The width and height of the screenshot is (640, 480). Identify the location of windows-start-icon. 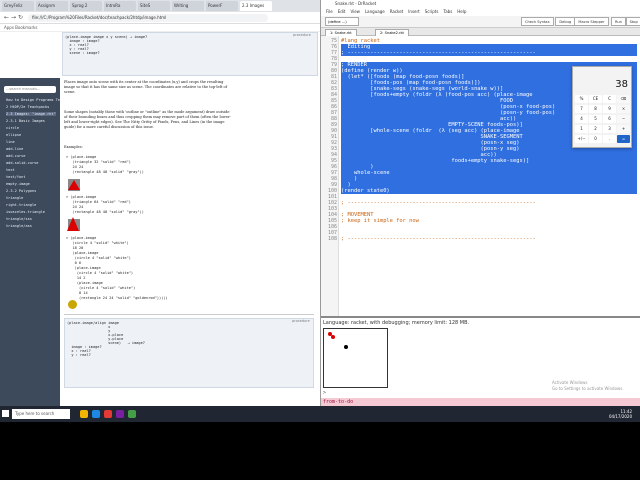
(5, 413).